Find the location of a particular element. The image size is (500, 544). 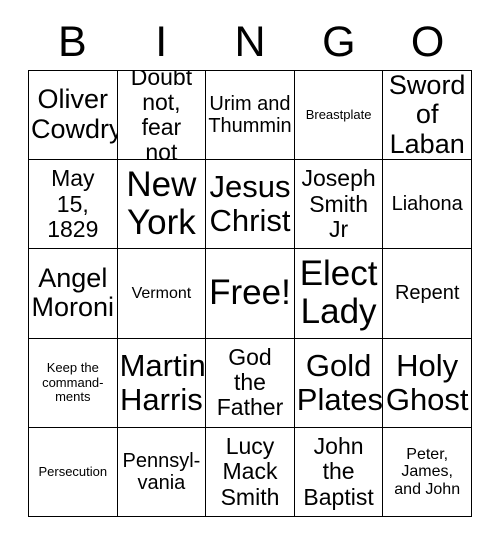

bingo-cell: Vermont is located at coordinates (162, 294).